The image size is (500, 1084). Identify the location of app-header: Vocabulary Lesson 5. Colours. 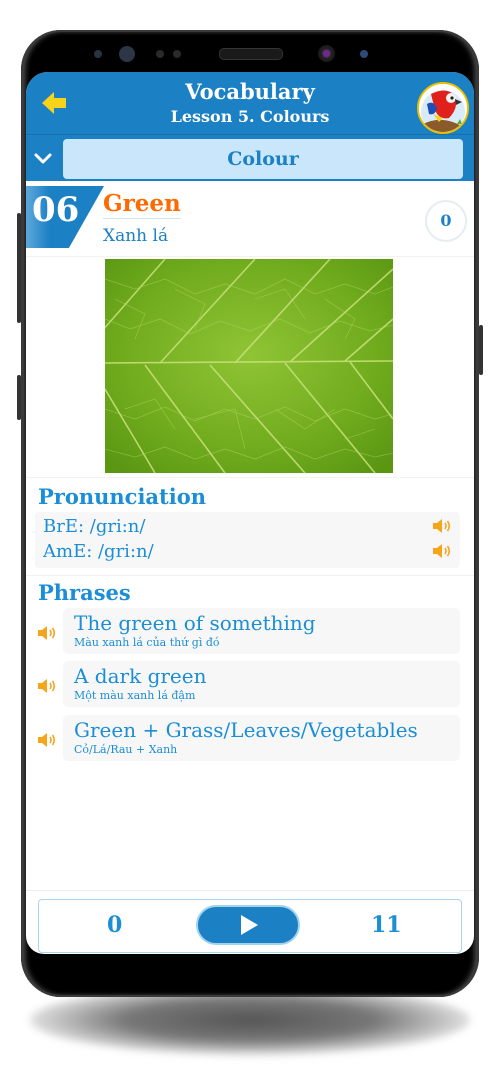
(250, 103).